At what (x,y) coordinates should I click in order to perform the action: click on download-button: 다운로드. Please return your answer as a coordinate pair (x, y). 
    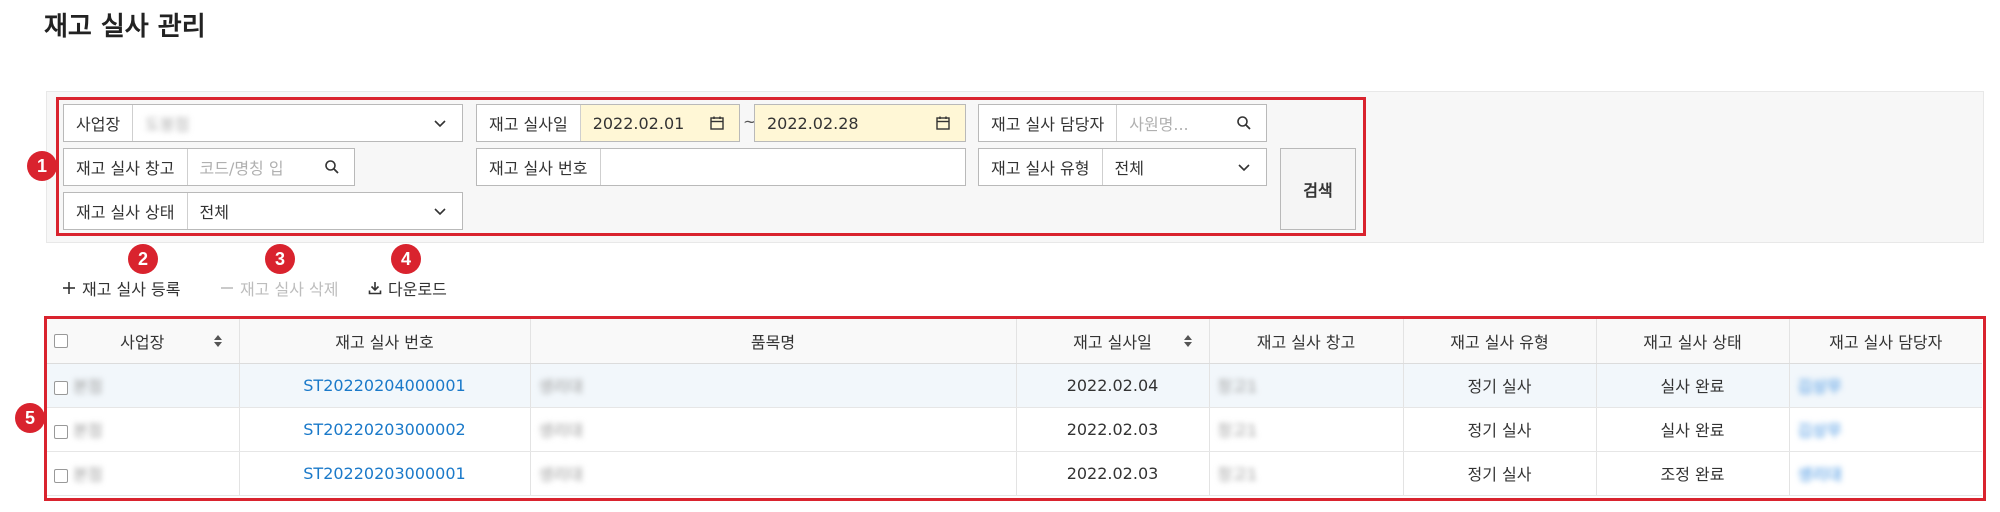
    Looking at the image, I should click on (407, 288).